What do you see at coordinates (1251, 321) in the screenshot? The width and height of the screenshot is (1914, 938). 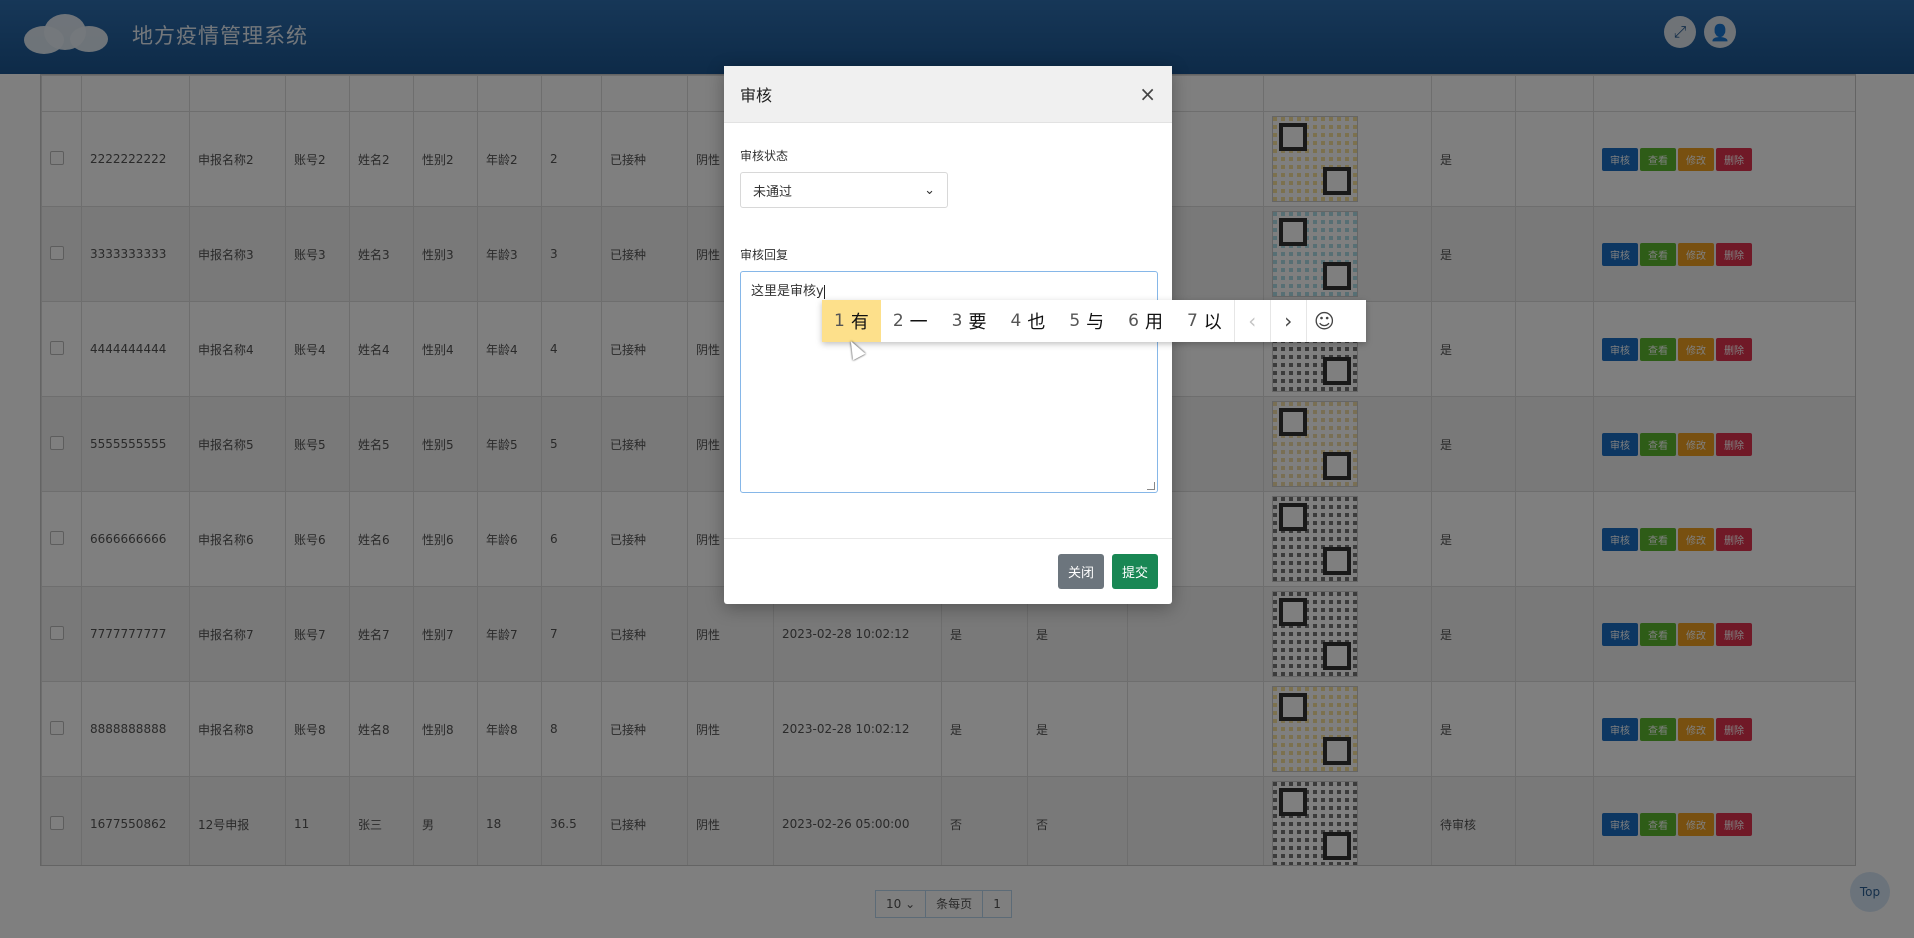 I see `ime-prev-icon: ‹` at bounding box center [1251, 321].